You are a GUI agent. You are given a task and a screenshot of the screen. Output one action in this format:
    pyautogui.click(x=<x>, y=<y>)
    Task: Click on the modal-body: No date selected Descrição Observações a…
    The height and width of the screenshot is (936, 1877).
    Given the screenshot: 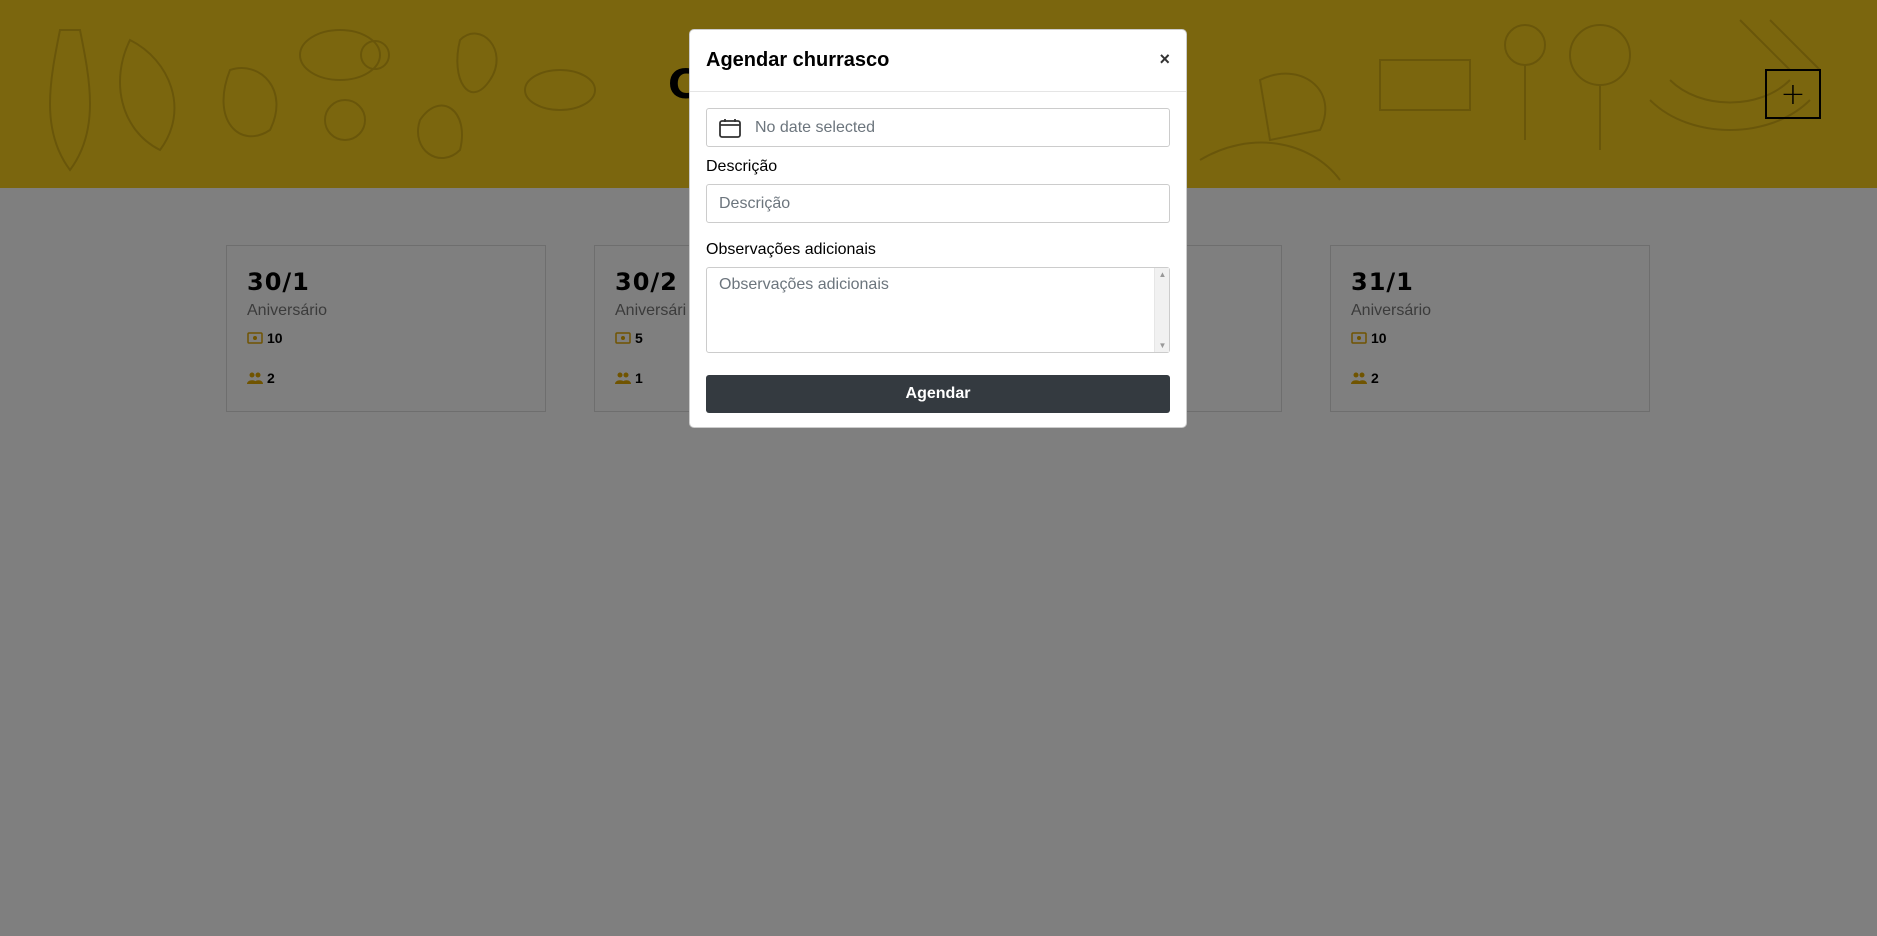 What is the action you would take?
    pyautogui.click(x=938, y=260)
    